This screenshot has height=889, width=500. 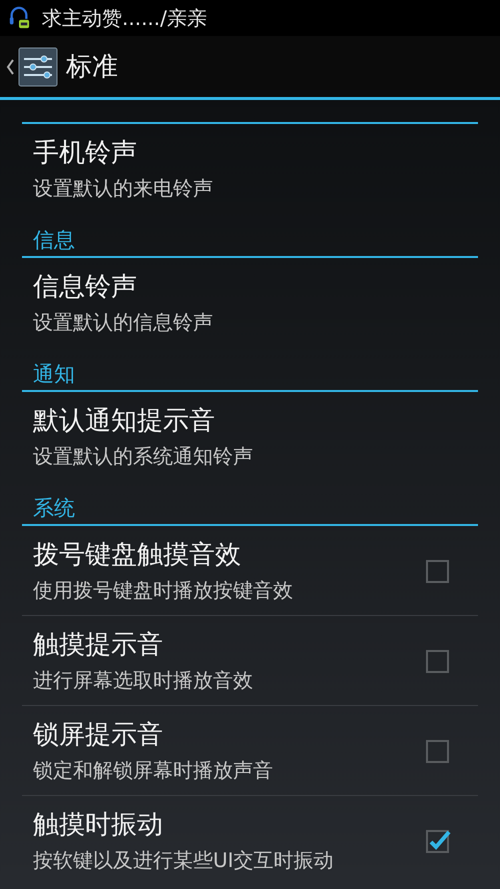 I want to click on preference-row: 拨号键盘触摸音效 使用拨号键盘时播放按键音效, so click(x=250, y=571).